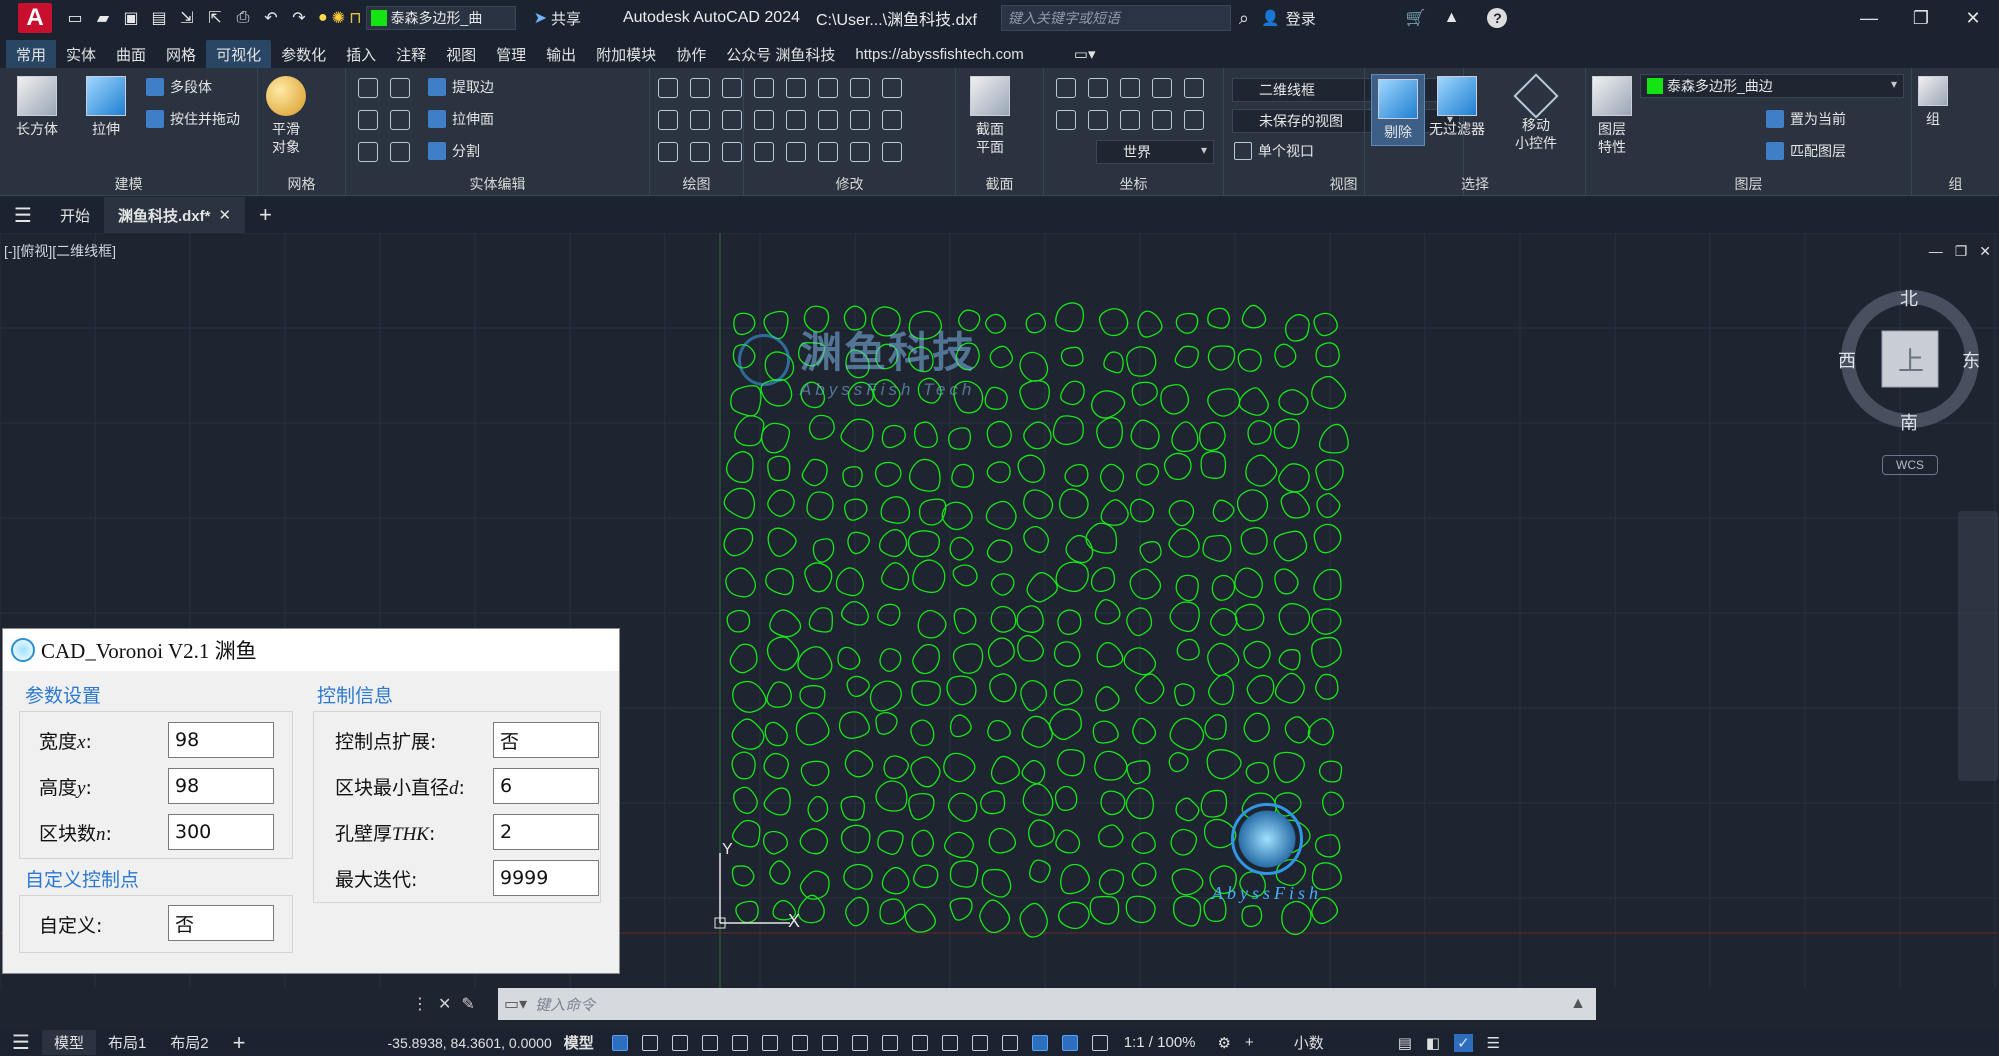 This screenshot has width=1999, height=1056. Describe the element at coordinates (561, 54) in the screenshot. I see `ribbon-tab: 输出` at that location.